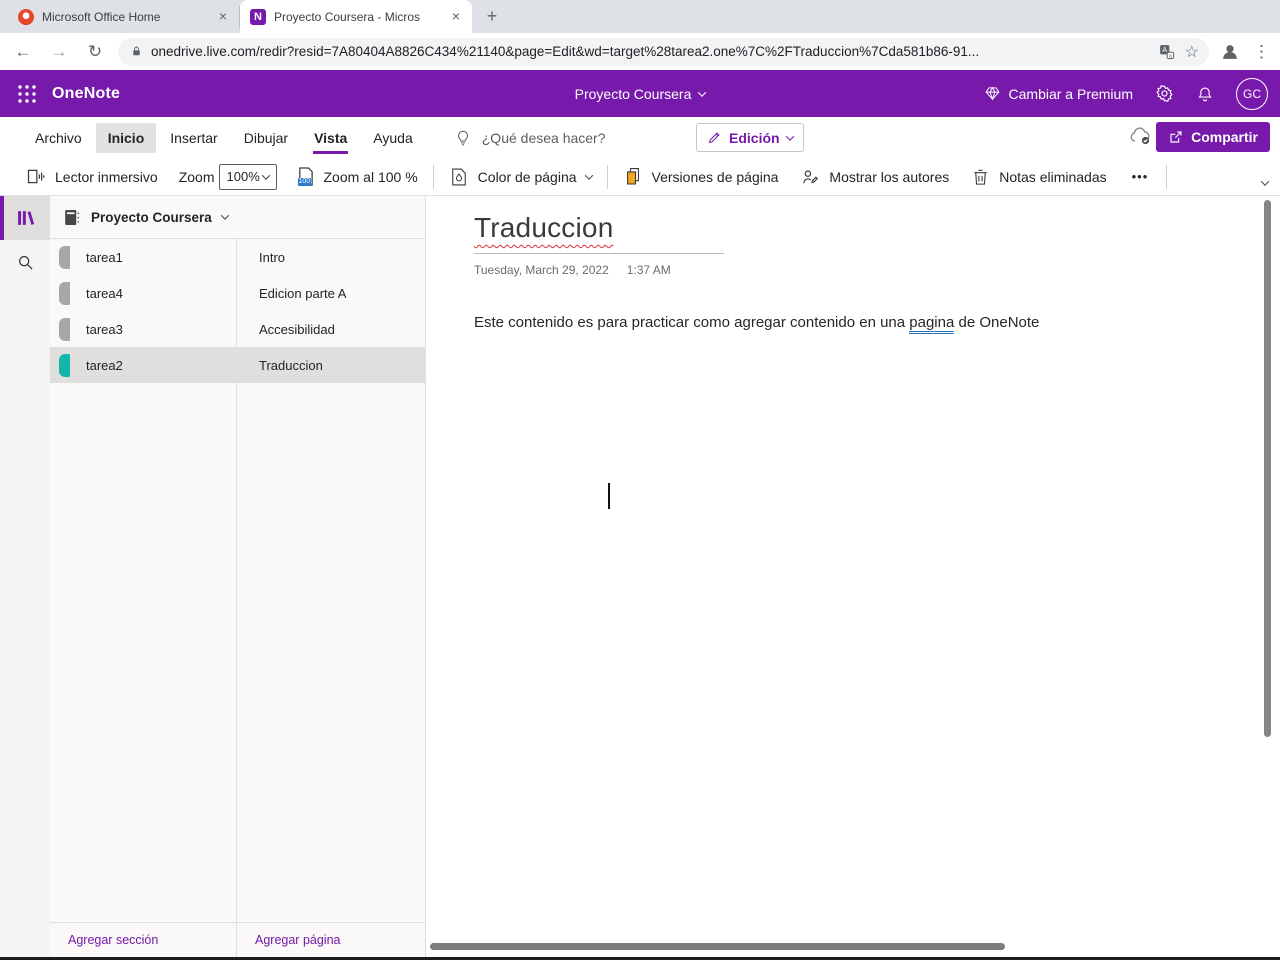 This screenshot has height=960, width=1280. What do you see at coordinates (331, 329) in the screenshot?
I see `page-item: Accesibilidad` at bounding box center [331, 329].